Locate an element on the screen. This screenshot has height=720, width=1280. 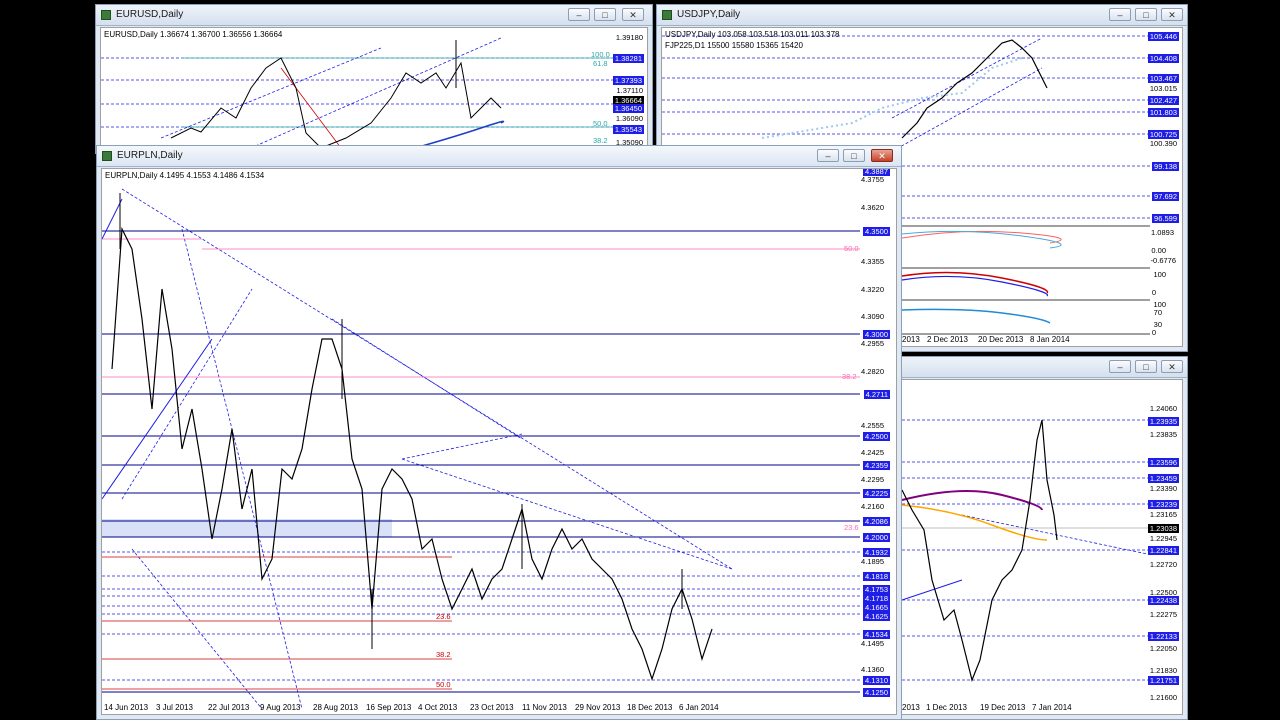
price-label: 4.2820 is located at coordinates (872, 371).